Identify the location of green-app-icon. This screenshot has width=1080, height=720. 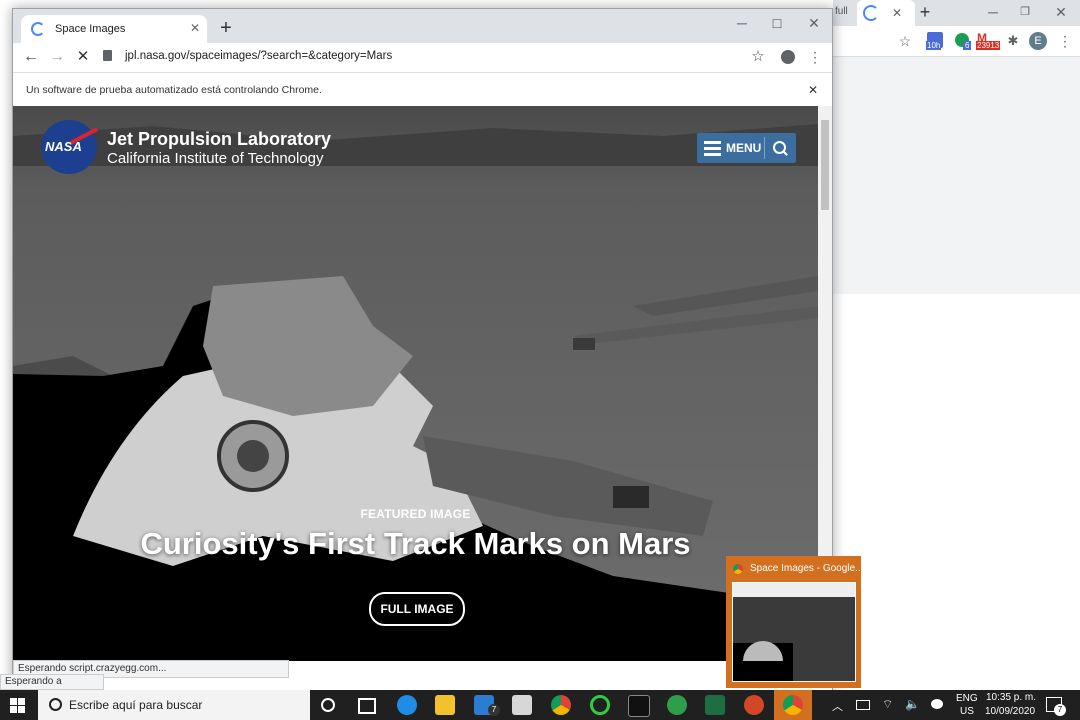
(677, 705).